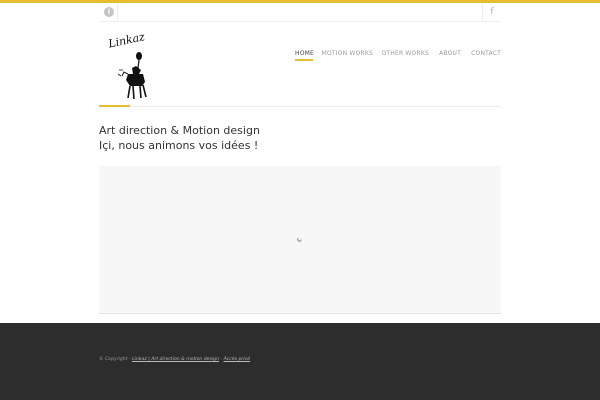  I want to click on intro-line-1: Art direction & Motion design, so click(179, 130).